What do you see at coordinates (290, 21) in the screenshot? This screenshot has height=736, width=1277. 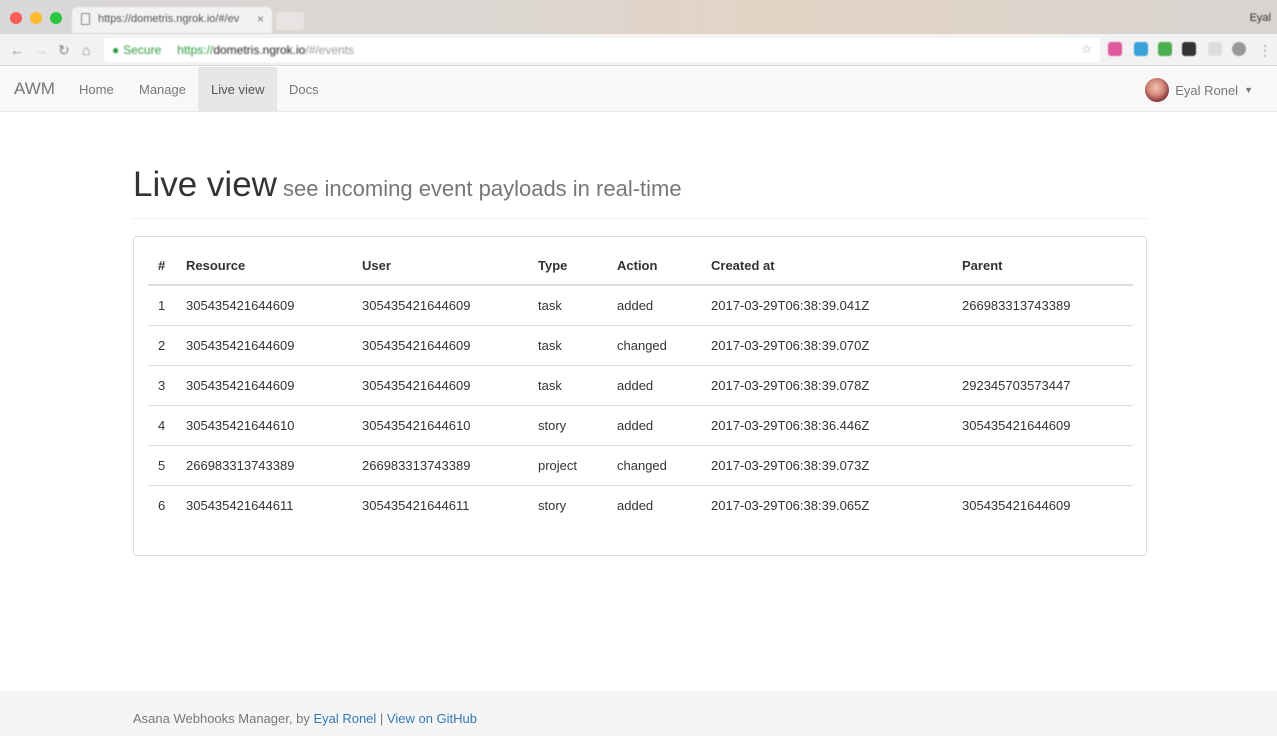 I see `new-tab-button` at bounding box center [290, 21].